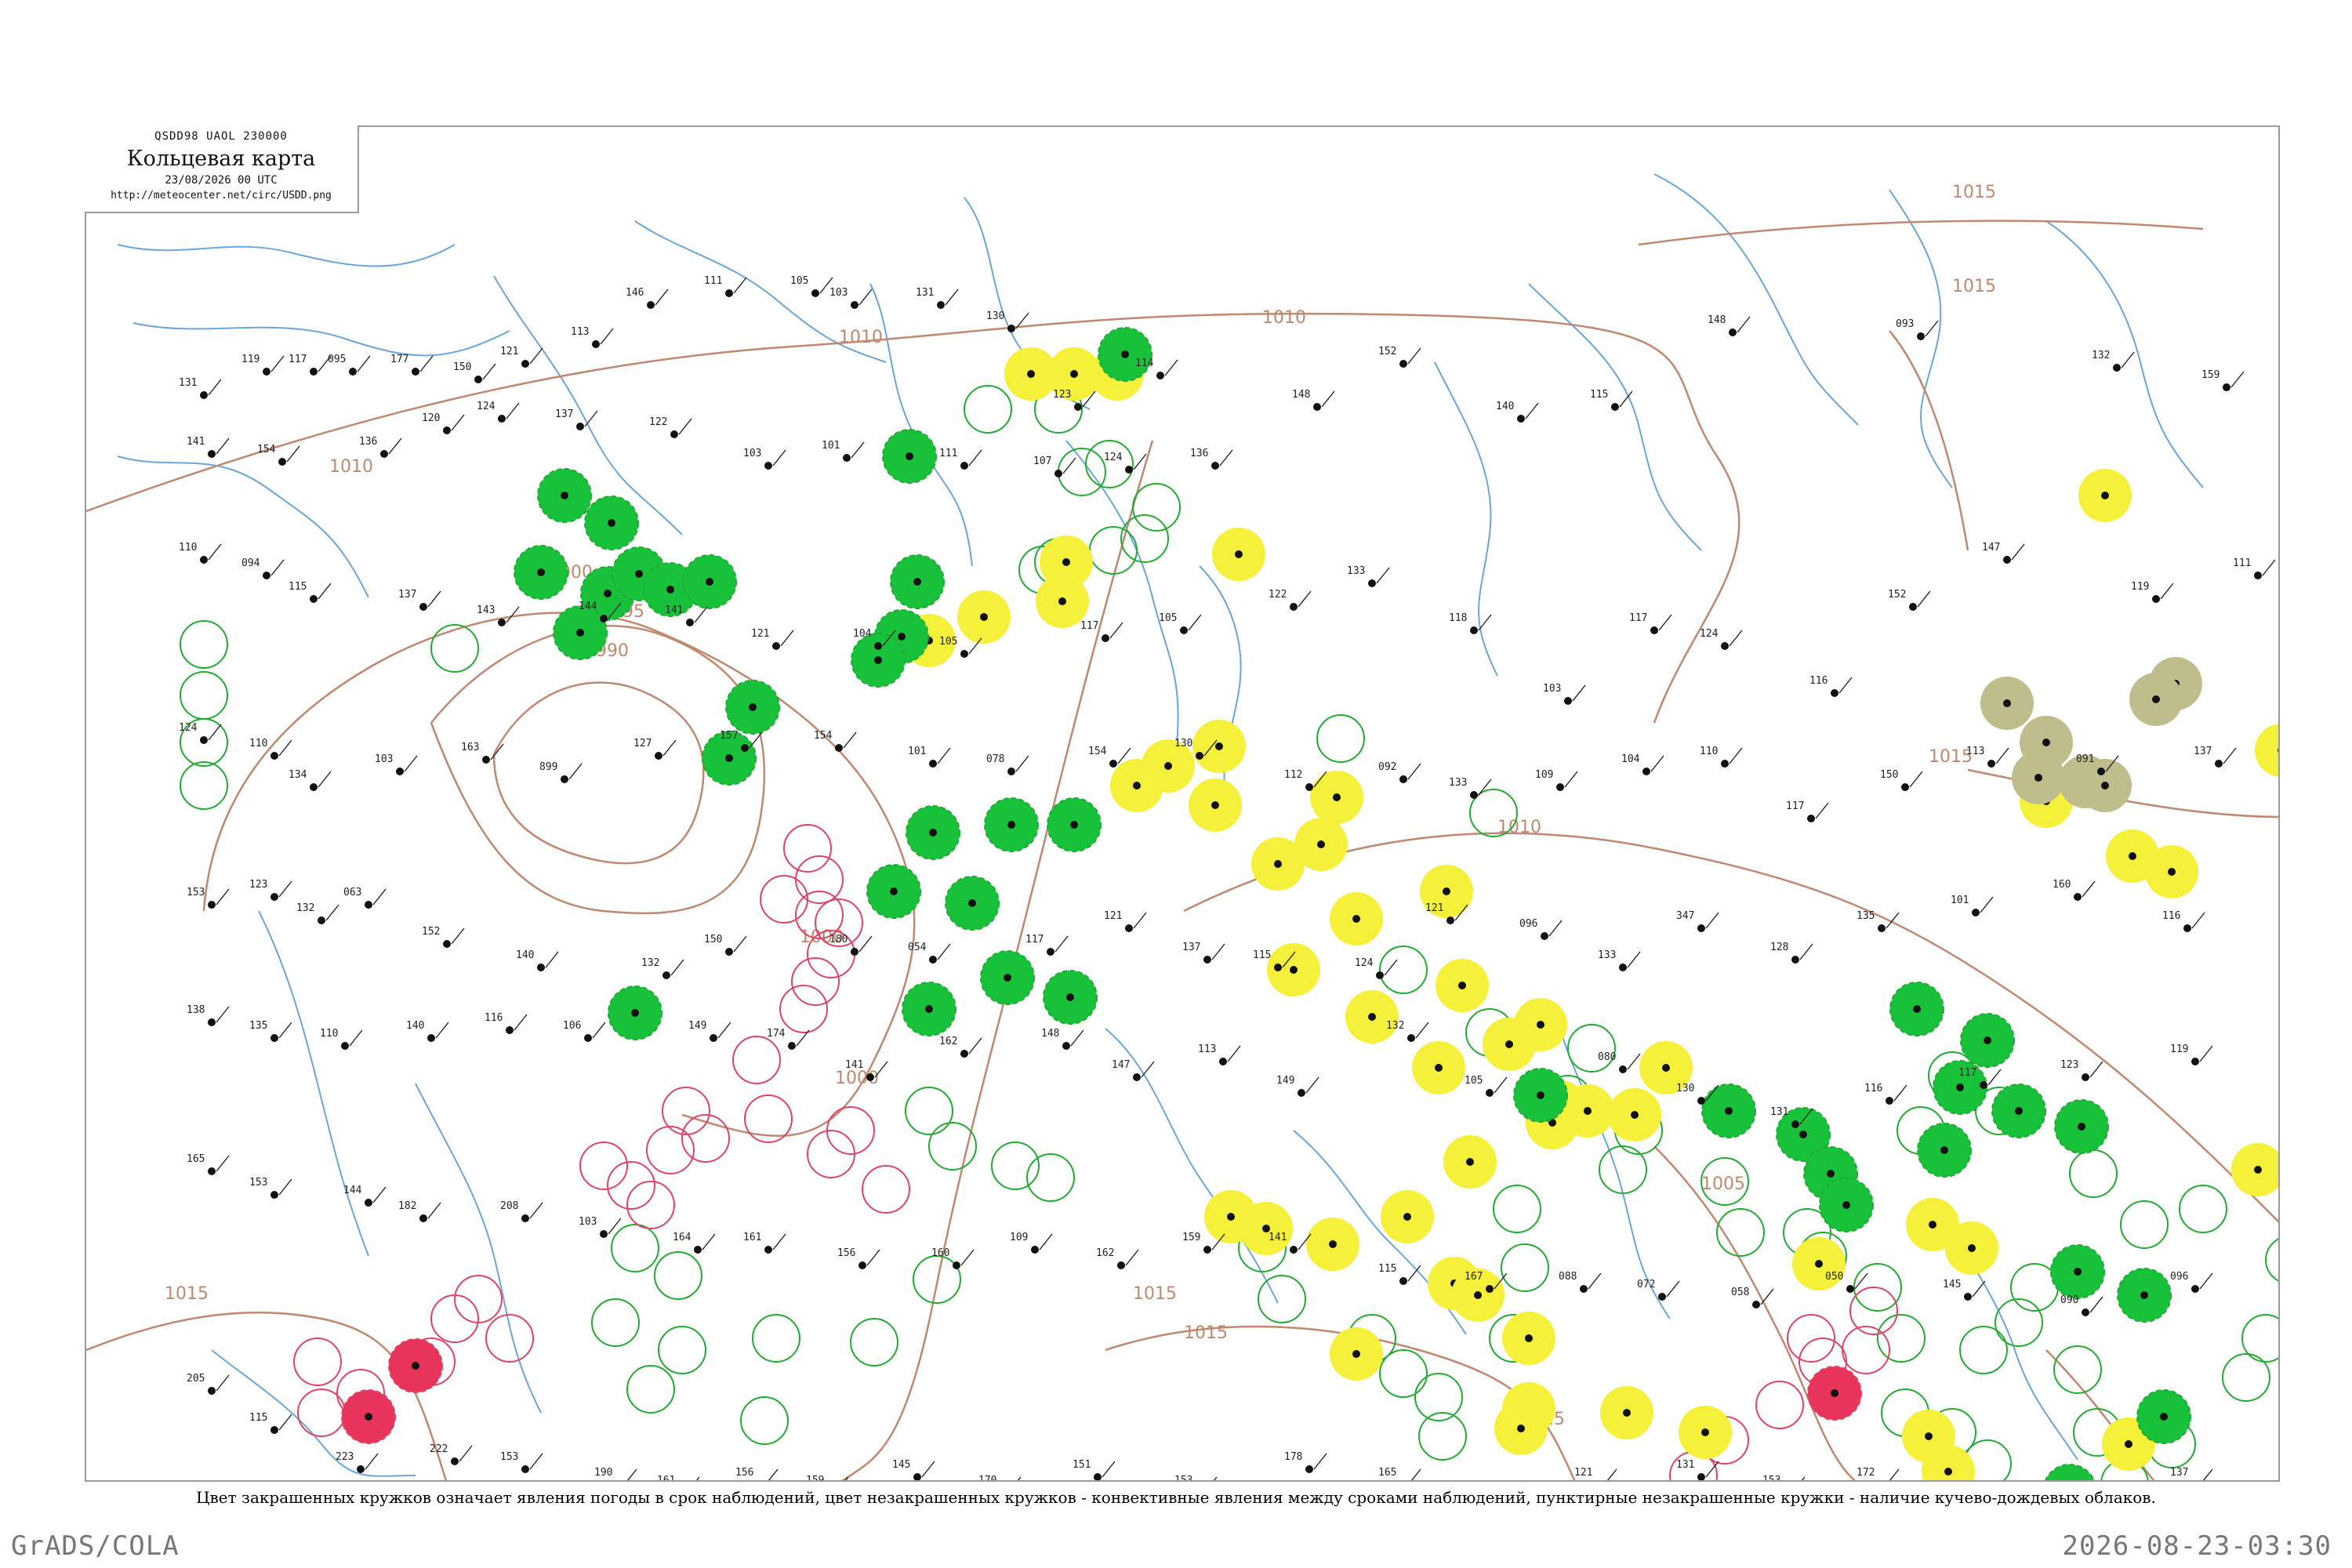 The height and width of the screenshot is (1568, 2352). What do you see at coordinates (1387, 352) in the screenshot?
I see `station-reading: 152` at bounding box center [1387, 352].